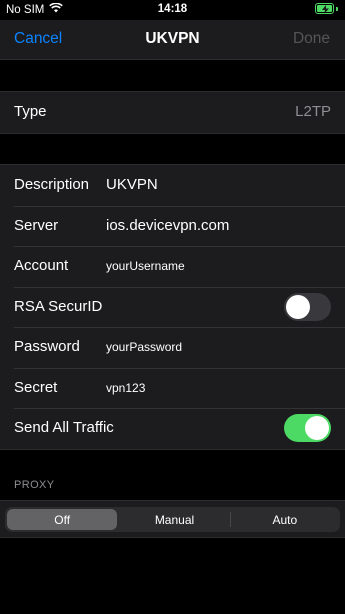 The image size is (345, 614). I want to click on status-time: 14:18, so click(172, 9).